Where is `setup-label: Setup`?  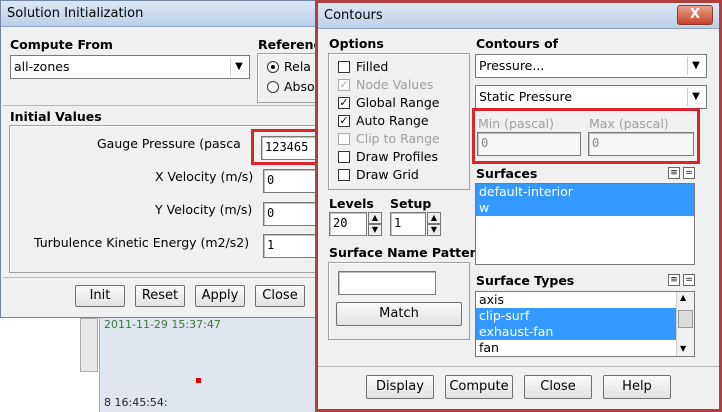
setup-label: Setup is located at coordinates (411, 203).